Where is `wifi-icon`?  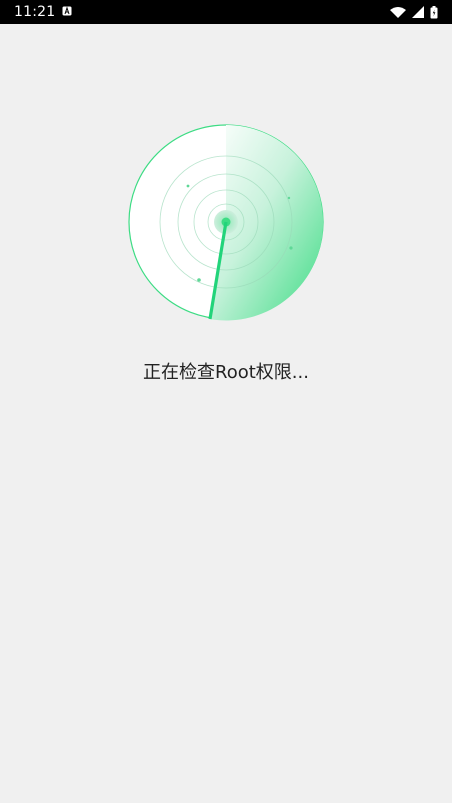 wifi-icon is located at coordinates (398, 12).